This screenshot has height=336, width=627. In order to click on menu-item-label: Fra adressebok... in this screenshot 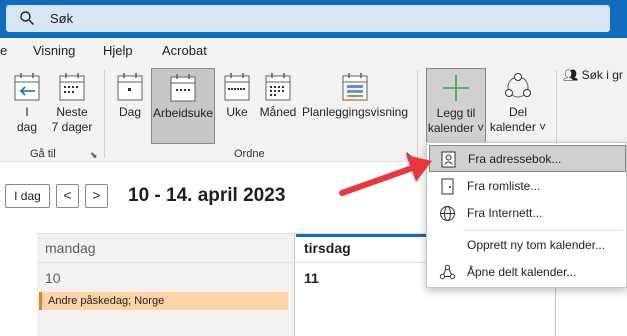, I will do `click(515, 159)`.